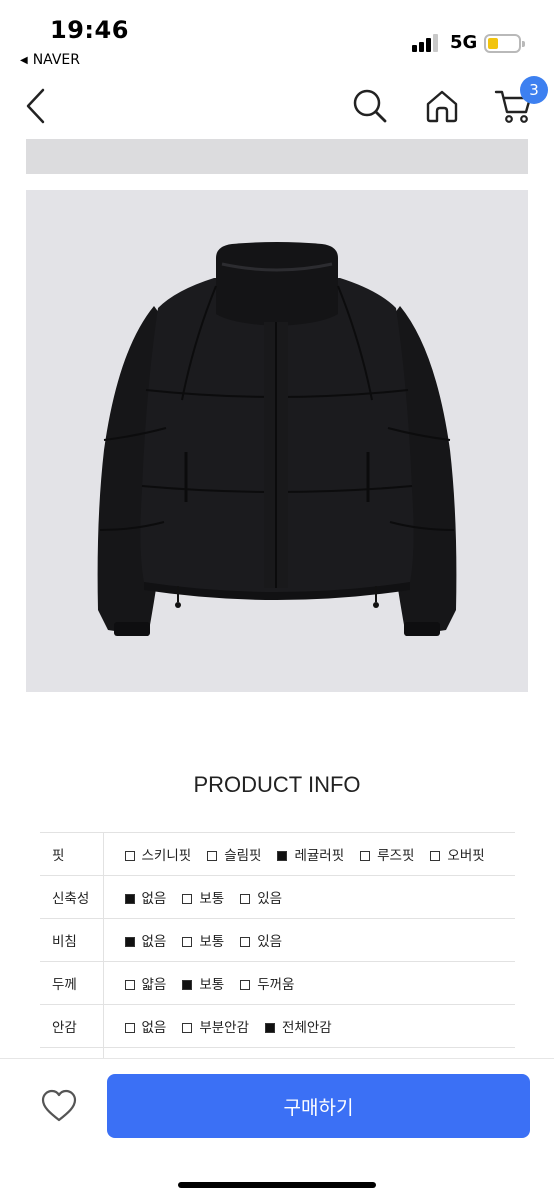  Describe the element at coordinates (370, 106) in the screenshot. I see `search-icon` at that location.